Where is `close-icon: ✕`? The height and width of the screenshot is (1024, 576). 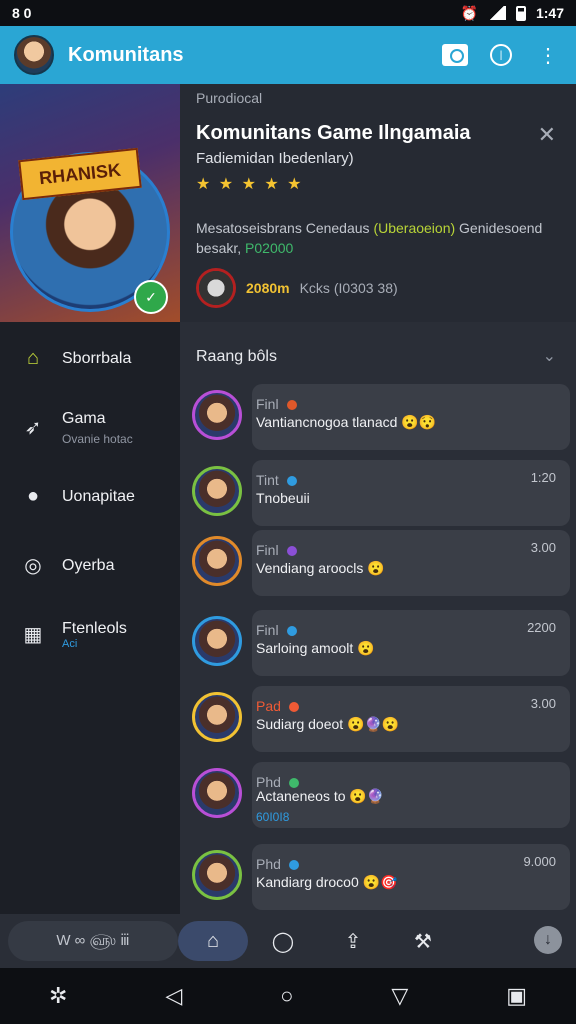 close-icon: ✕ is located at coordinates (547, 135).